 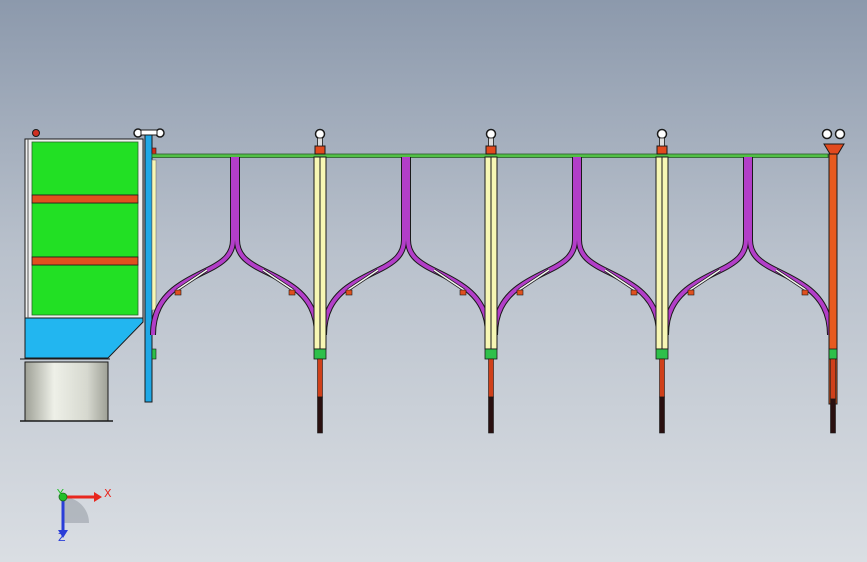 I want to click on end-post-stem-base, so click(x=833, y=416).